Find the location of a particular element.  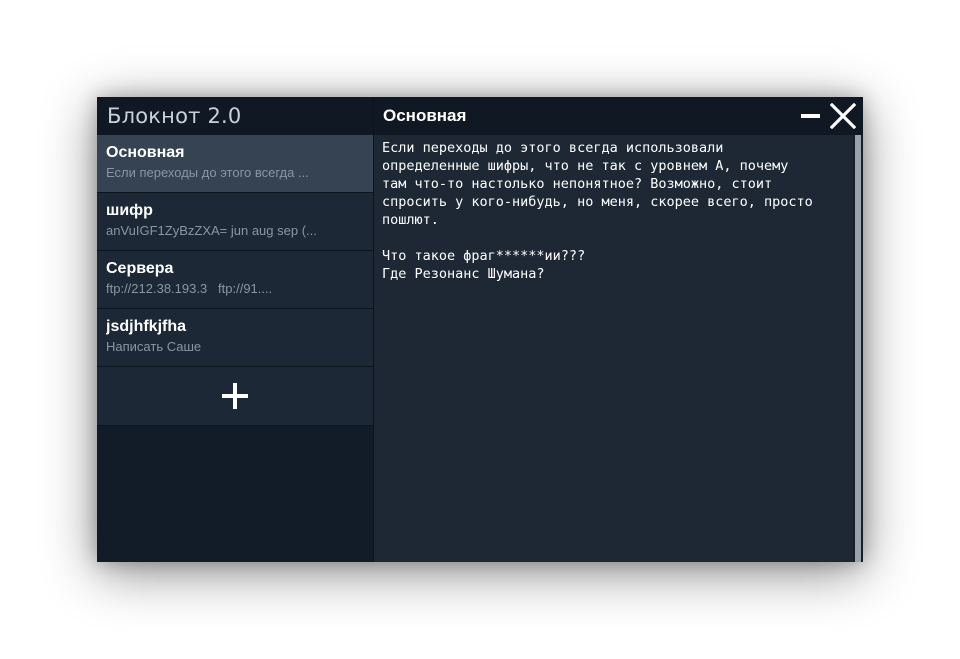

minimize-icon is located at coordinates (810, 116).